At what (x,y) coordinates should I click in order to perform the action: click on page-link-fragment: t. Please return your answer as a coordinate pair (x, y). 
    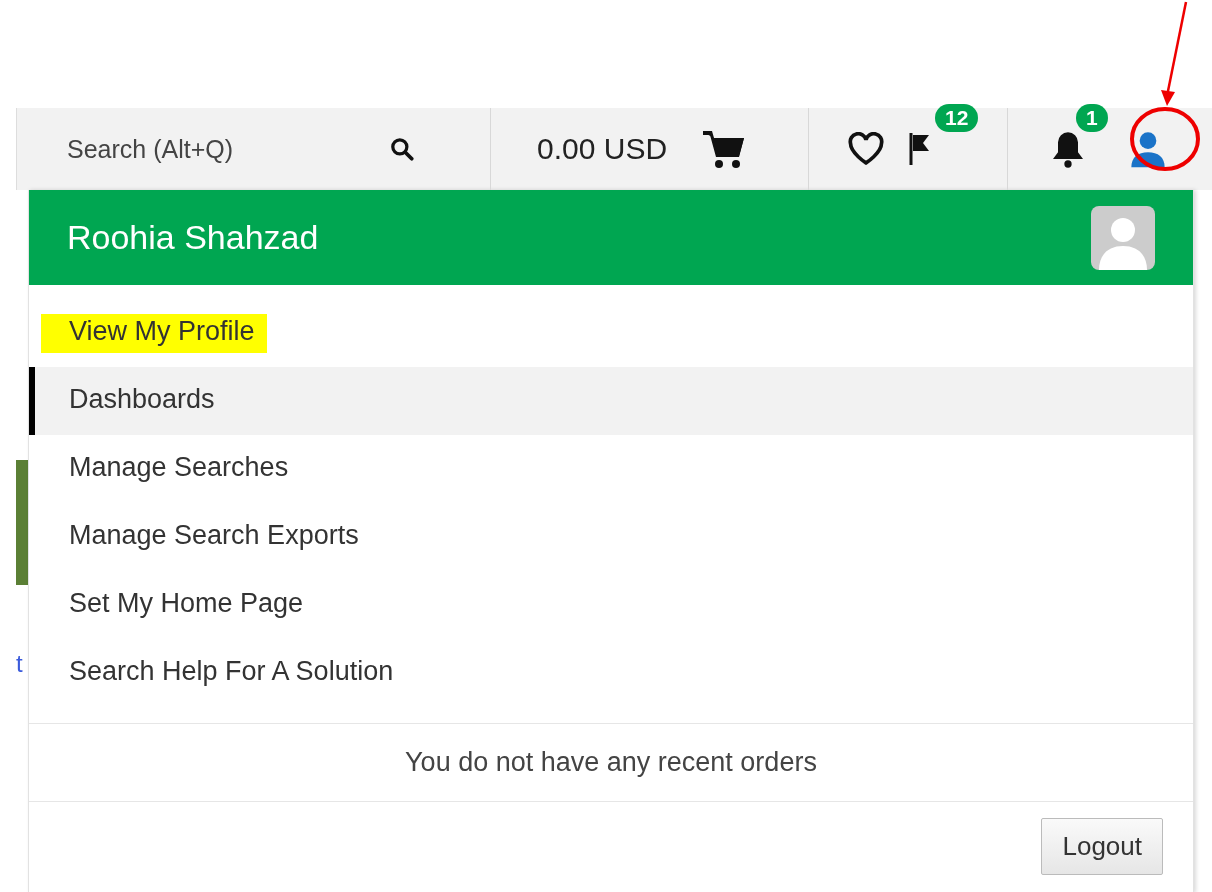
    Looking at the image, I should click on (20, 664).